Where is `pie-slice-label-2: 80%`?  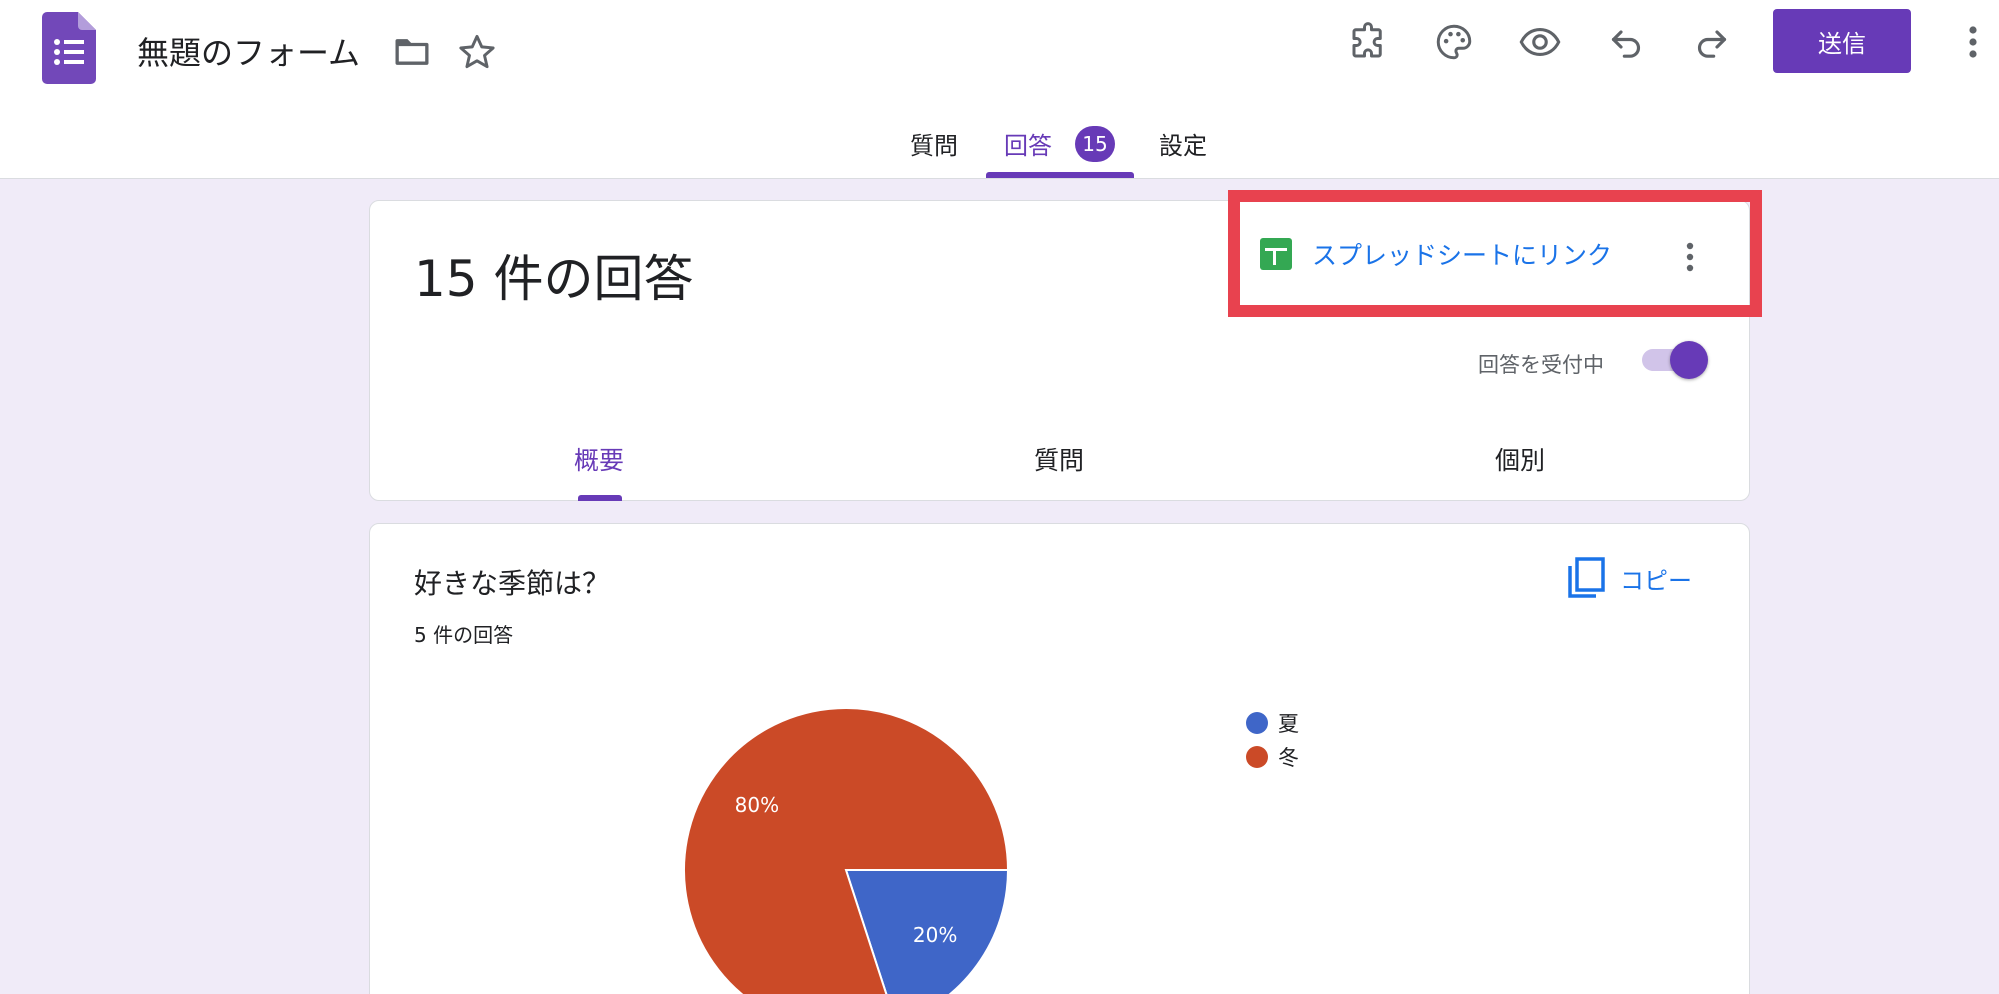
pie-slice-label-2: 80% is located at coordinates (757, 805).